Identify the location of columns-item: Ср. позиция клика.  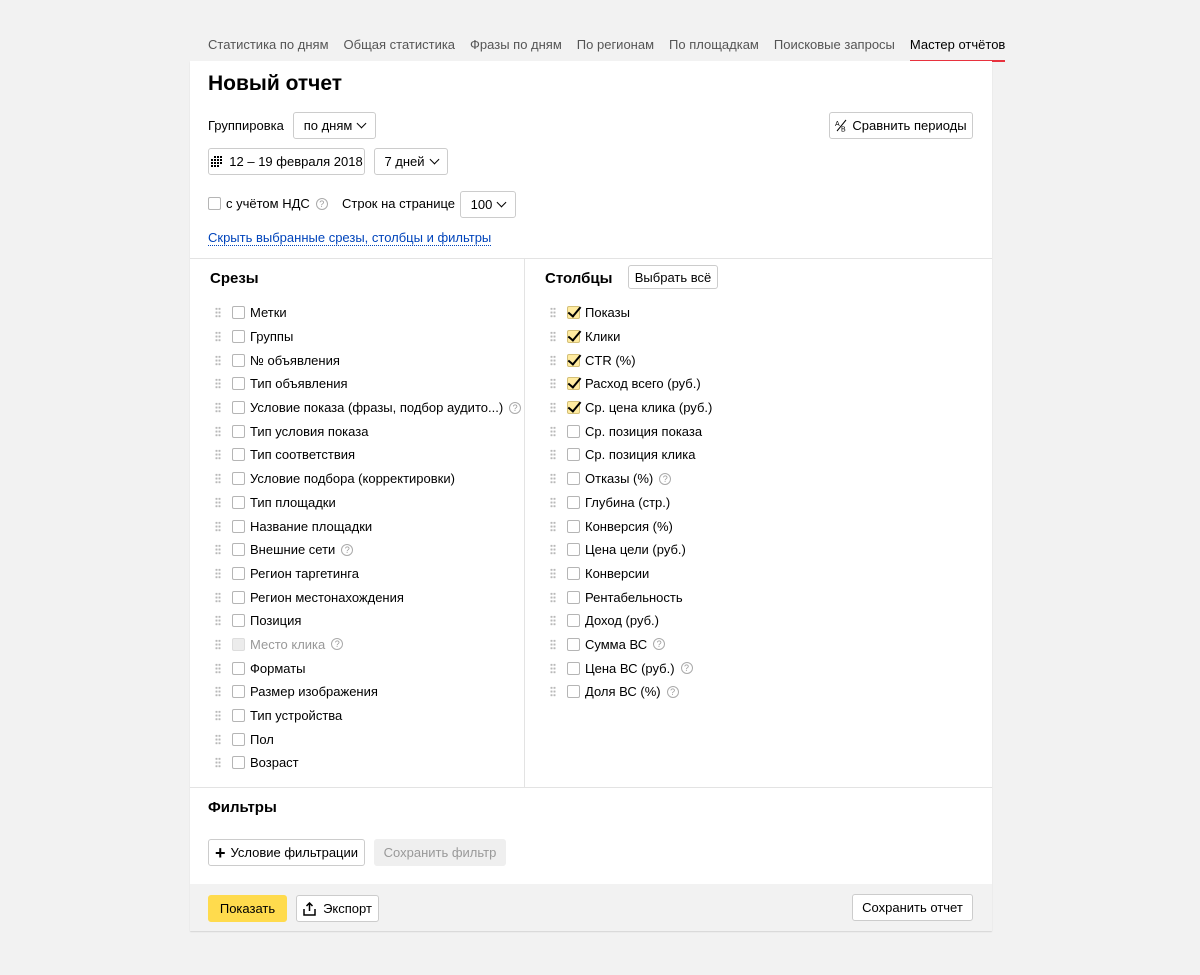
(631, 455).